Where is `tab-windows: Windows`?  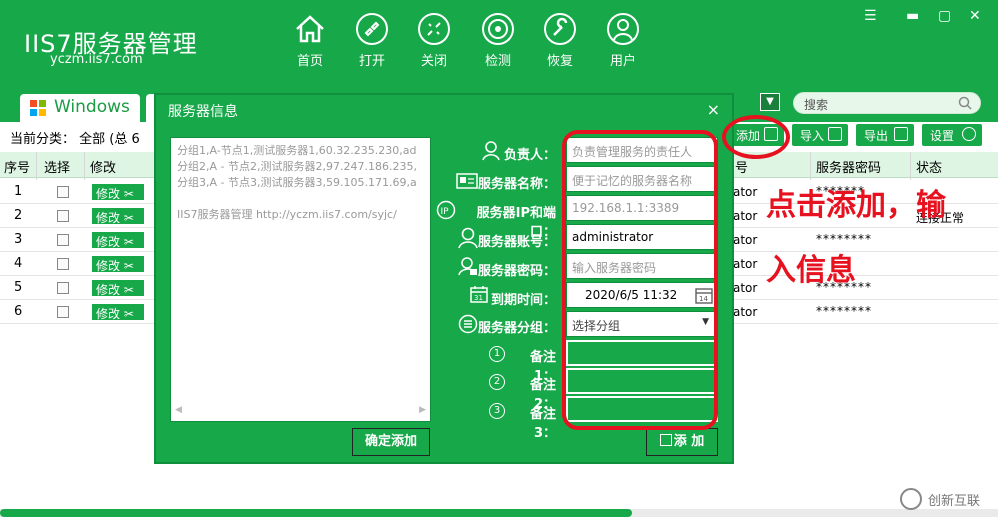 tab-windows: Windows is located at coordinates (80, 108).